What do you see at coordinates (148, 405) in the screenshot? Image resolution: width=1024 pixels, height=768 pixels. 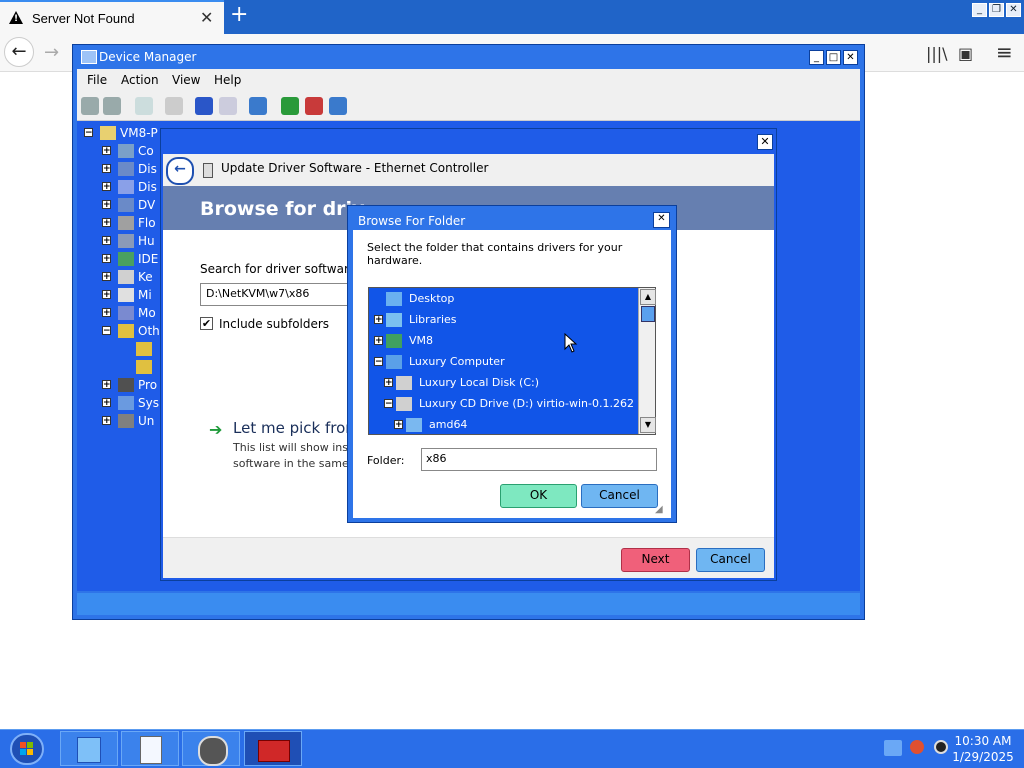 I see `device-tree-item: Sys` at bounding box center [148, 405].